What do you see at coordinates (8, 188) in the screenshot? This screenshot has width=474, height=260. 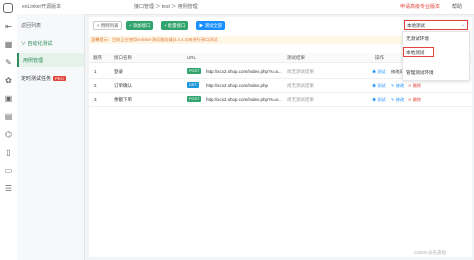 I see `list-icon: ☰` at bounding box center [8, 188].